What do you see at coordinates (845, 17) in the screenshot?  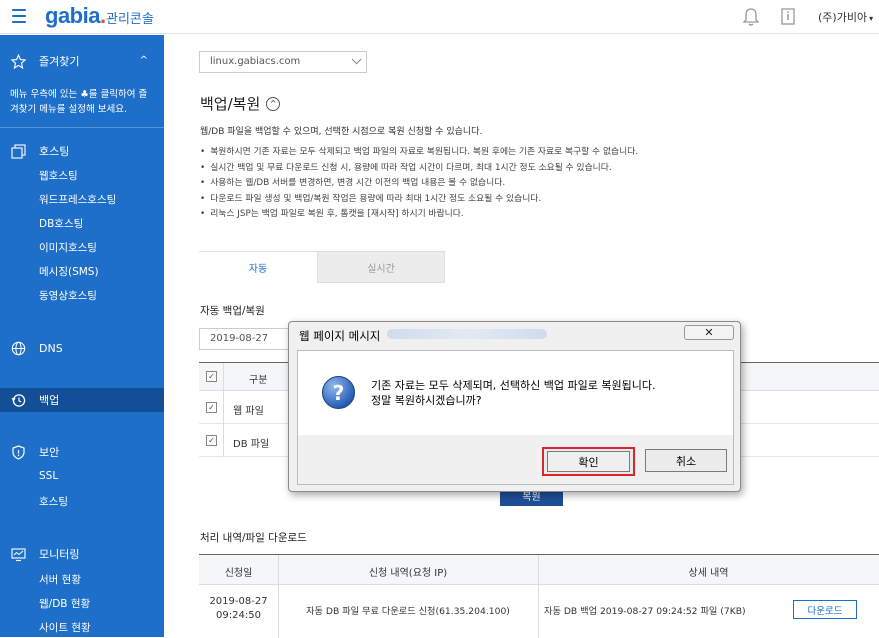 I see `user-menu: (주)가비아 ▾` at bounding box center [845, 17].